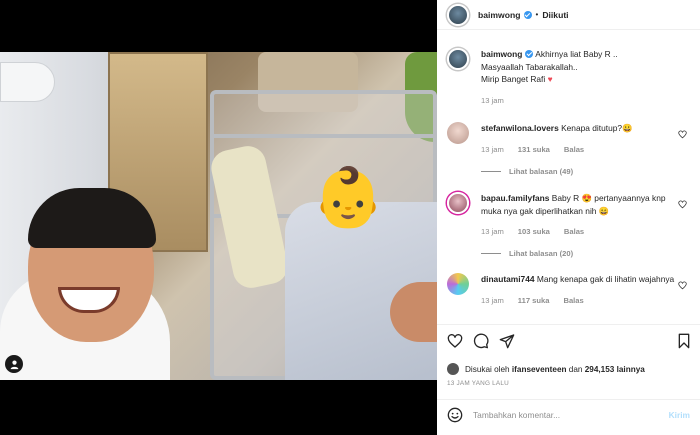  I want to click on action-icons, so click(481, 341).